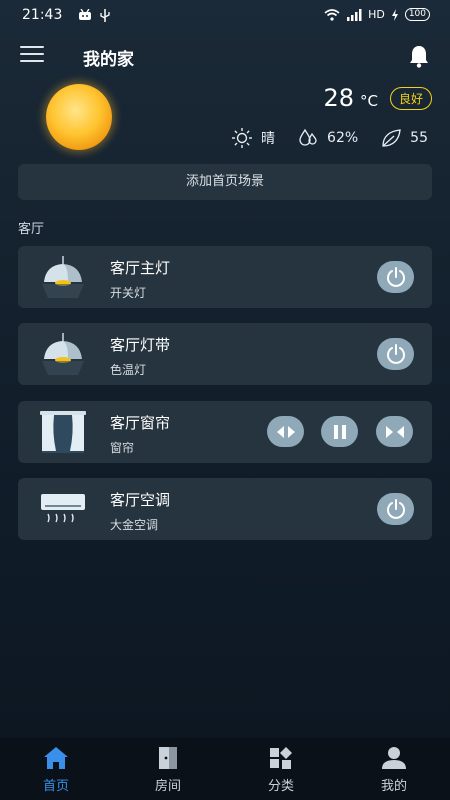 This screenshot has width=450, height=800. What do you see at coordinates (354, 14) in the screenshot?
I see `signal-icon` at bounding box center [354, 14].